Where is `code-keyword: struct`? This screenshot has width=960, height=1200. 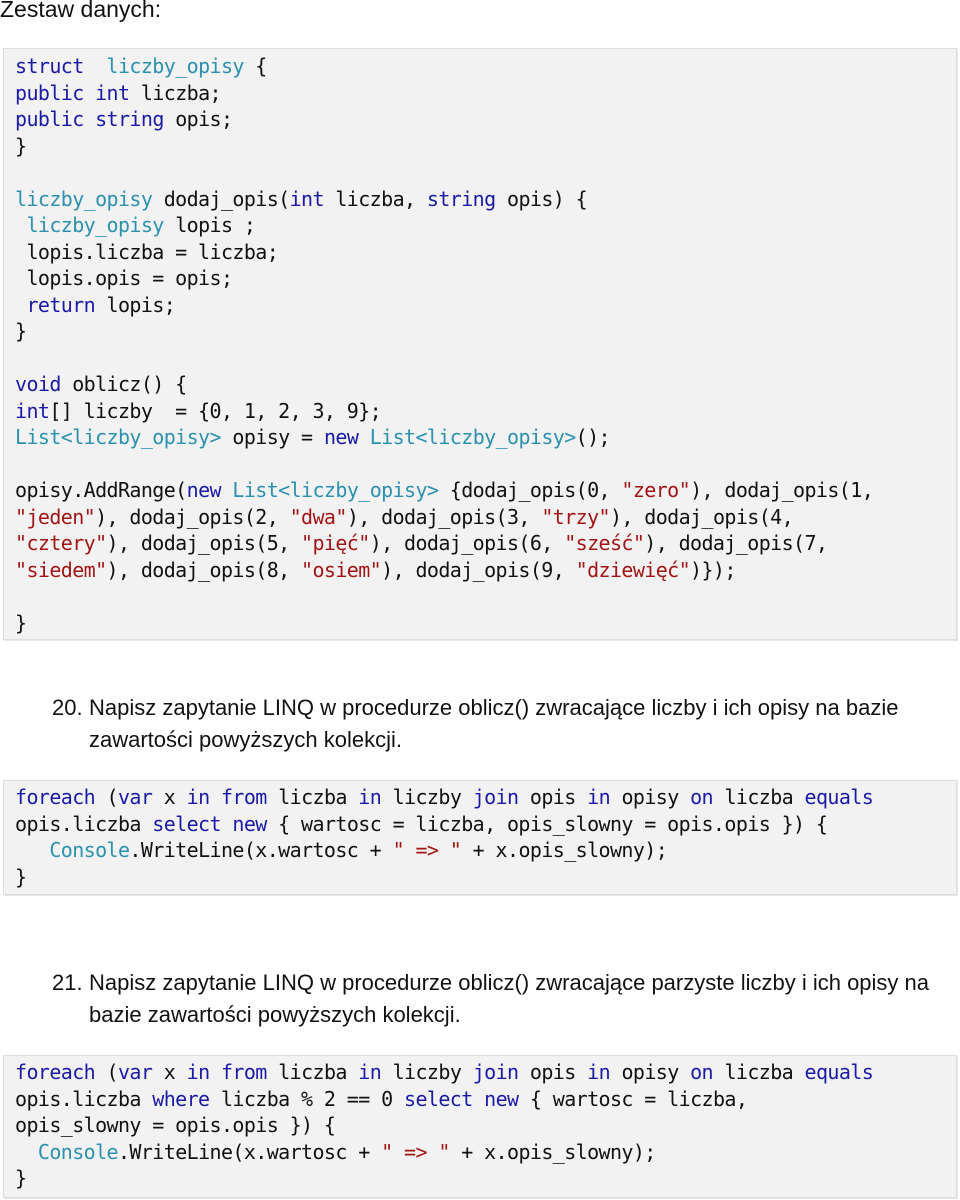
code-keyword: struct is located at coordinates (49, 66).